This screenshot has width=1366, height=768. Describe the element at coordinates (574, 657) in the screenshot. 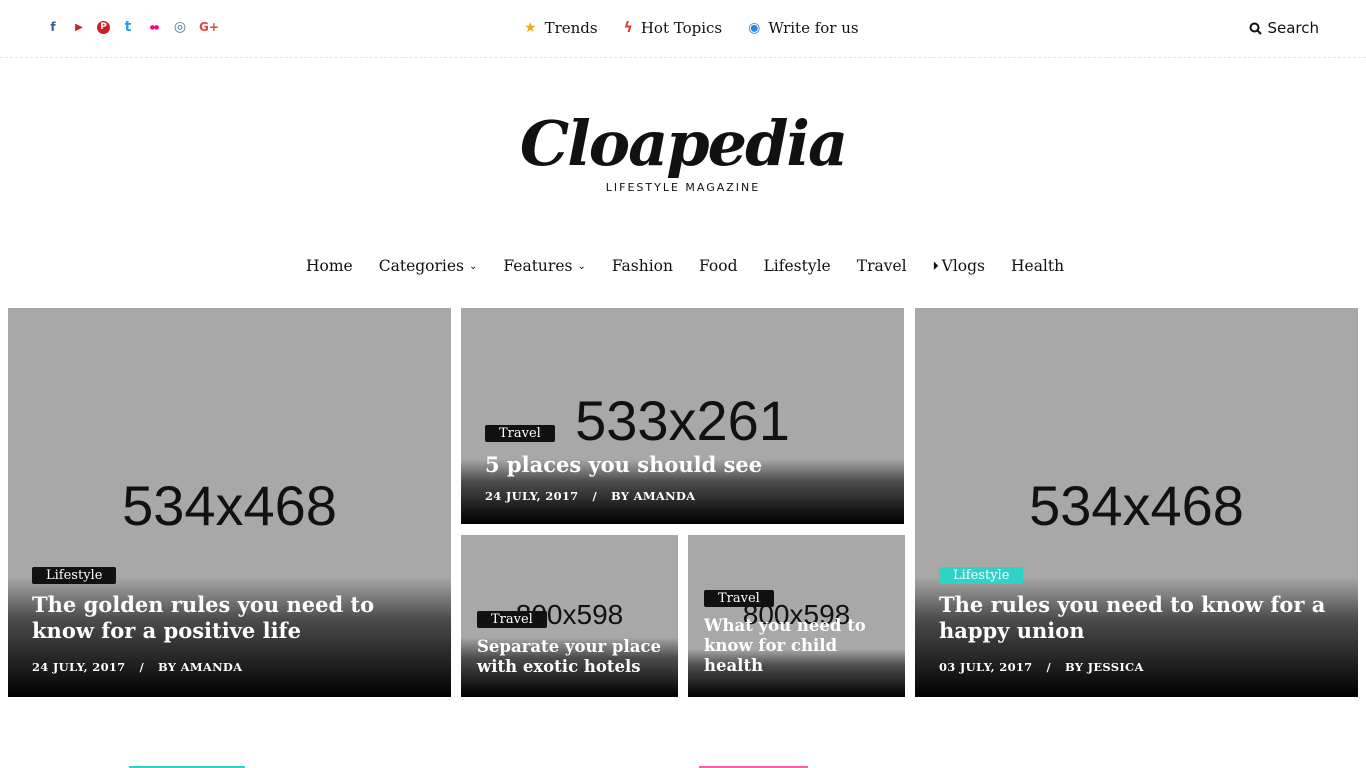

I see `post-title: Separate your place with exotic hotels` at that location.